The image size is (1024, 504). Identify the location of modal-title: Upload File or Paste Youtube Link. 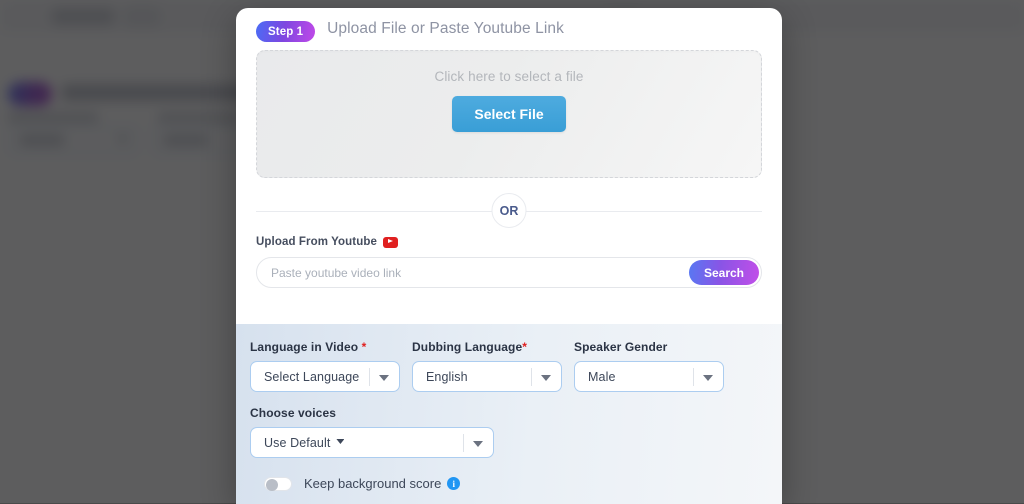
(445, 29).